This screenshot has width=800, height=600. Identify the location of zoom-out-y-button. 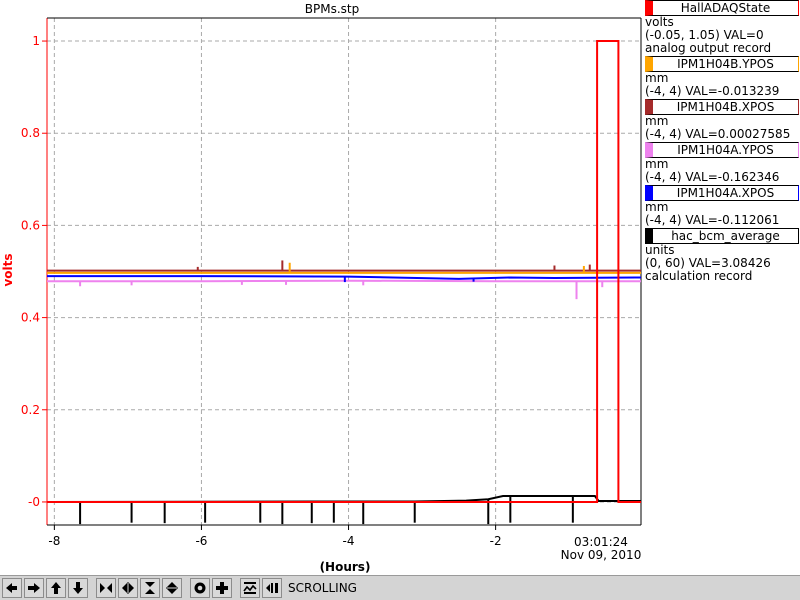
(172, 588).